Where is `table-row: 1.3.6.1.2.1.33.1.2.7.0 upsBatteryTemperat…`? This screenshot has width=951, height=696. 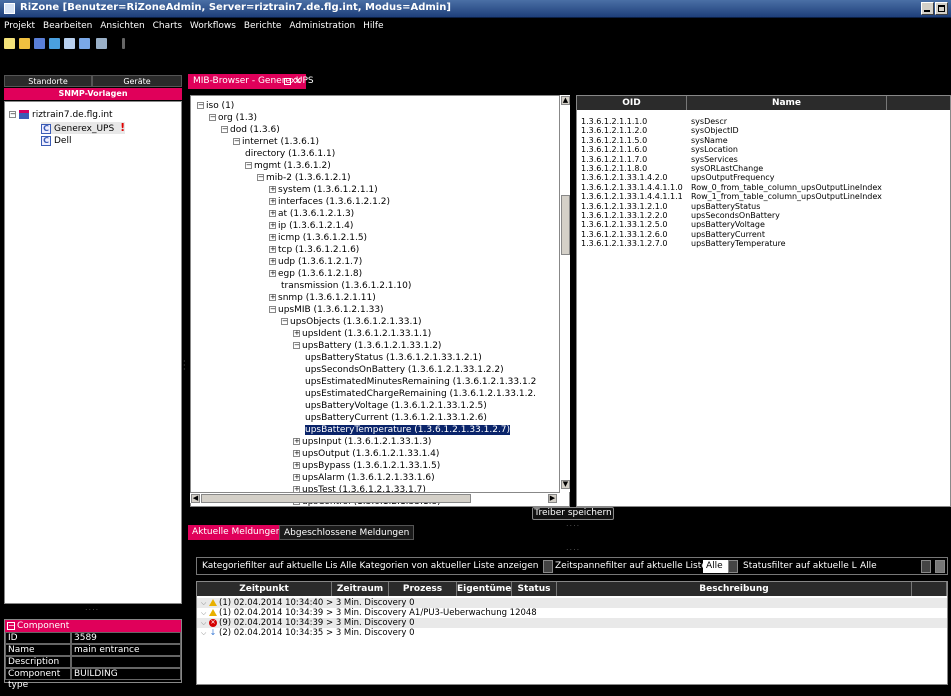
table-row: 1.3.6.1.2.1.33.1.2.7.0 upsBatteryTemperat… is located at coordinates (763, 244).